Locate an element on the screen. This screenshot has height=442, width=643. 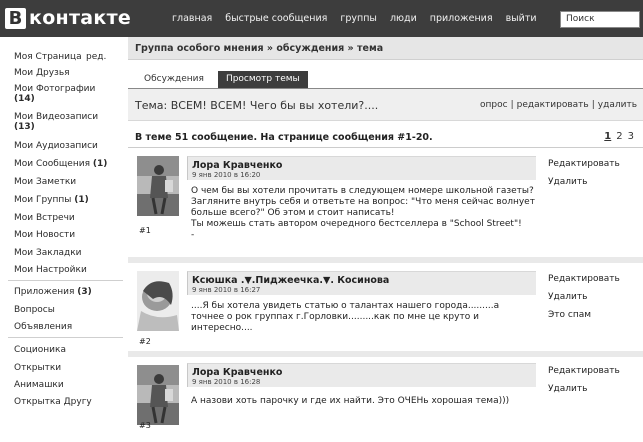
sidebar-item-audio: Мои Аудиозаписи is located at coordinates (56, 146).